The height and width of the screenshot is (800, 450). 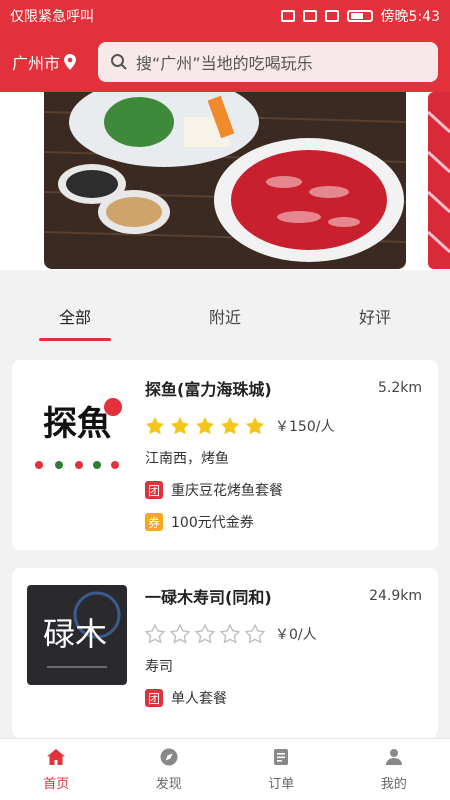 I want to click on status-left-text: 仅限紧急呼叫, so click(x=52, y=17).